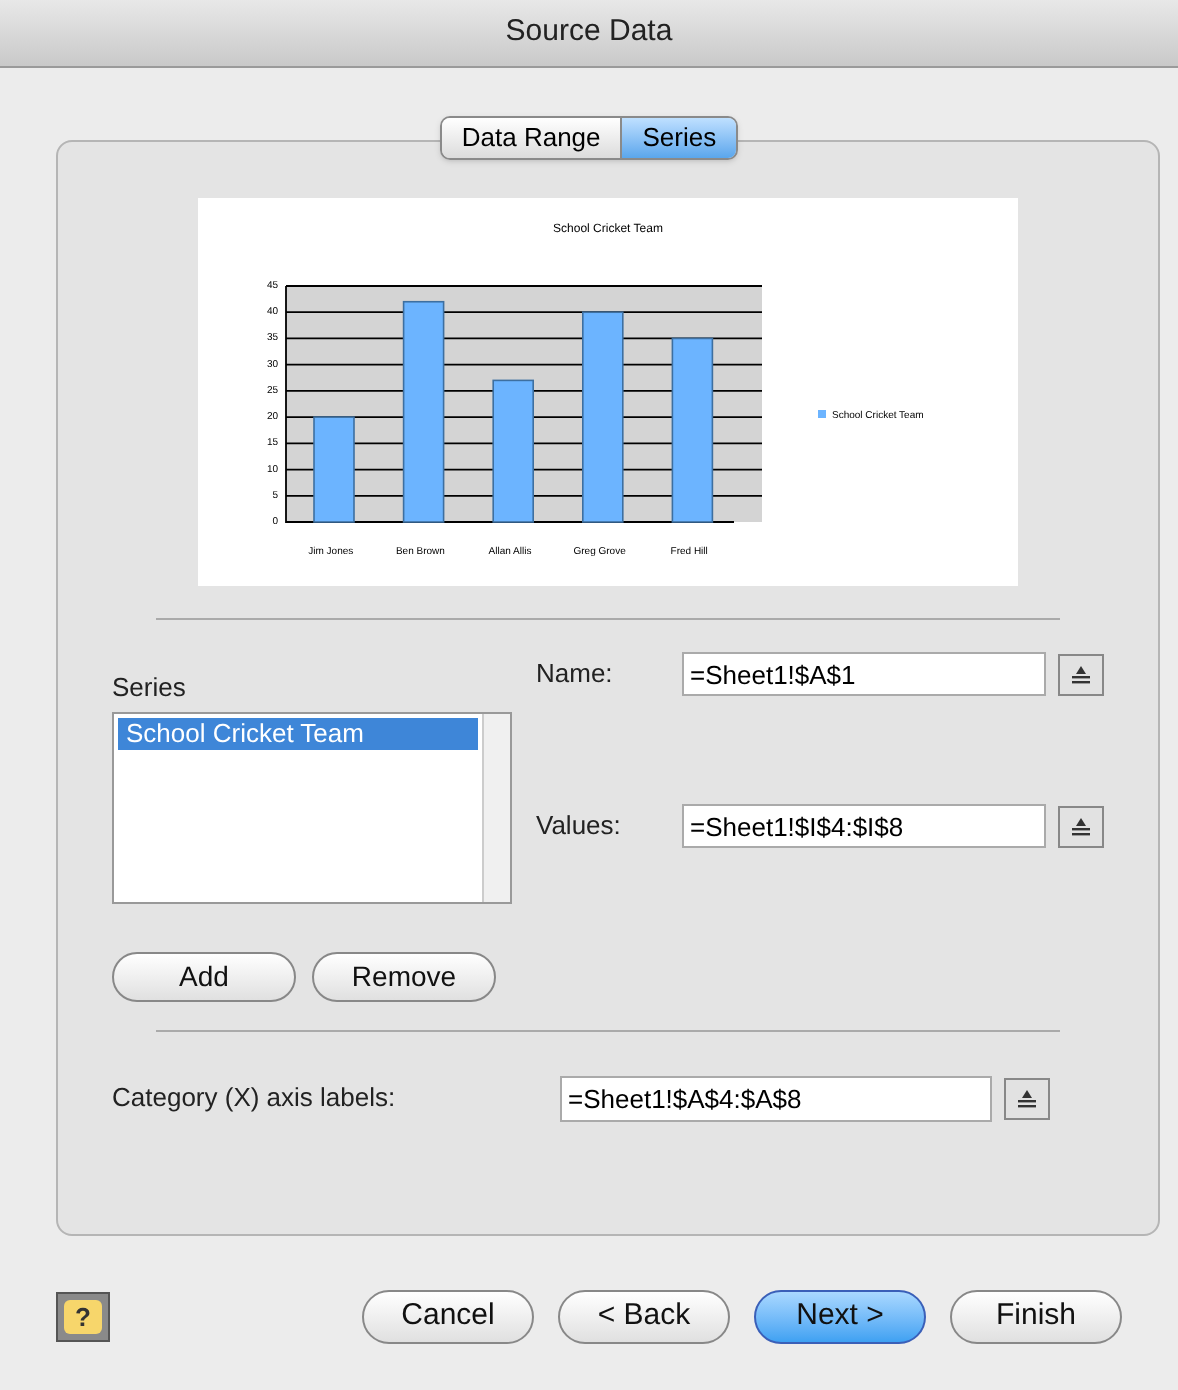  Describe the element at coordinates (531, 138) in the screenshot. I see `tab: Data Range` at that location.